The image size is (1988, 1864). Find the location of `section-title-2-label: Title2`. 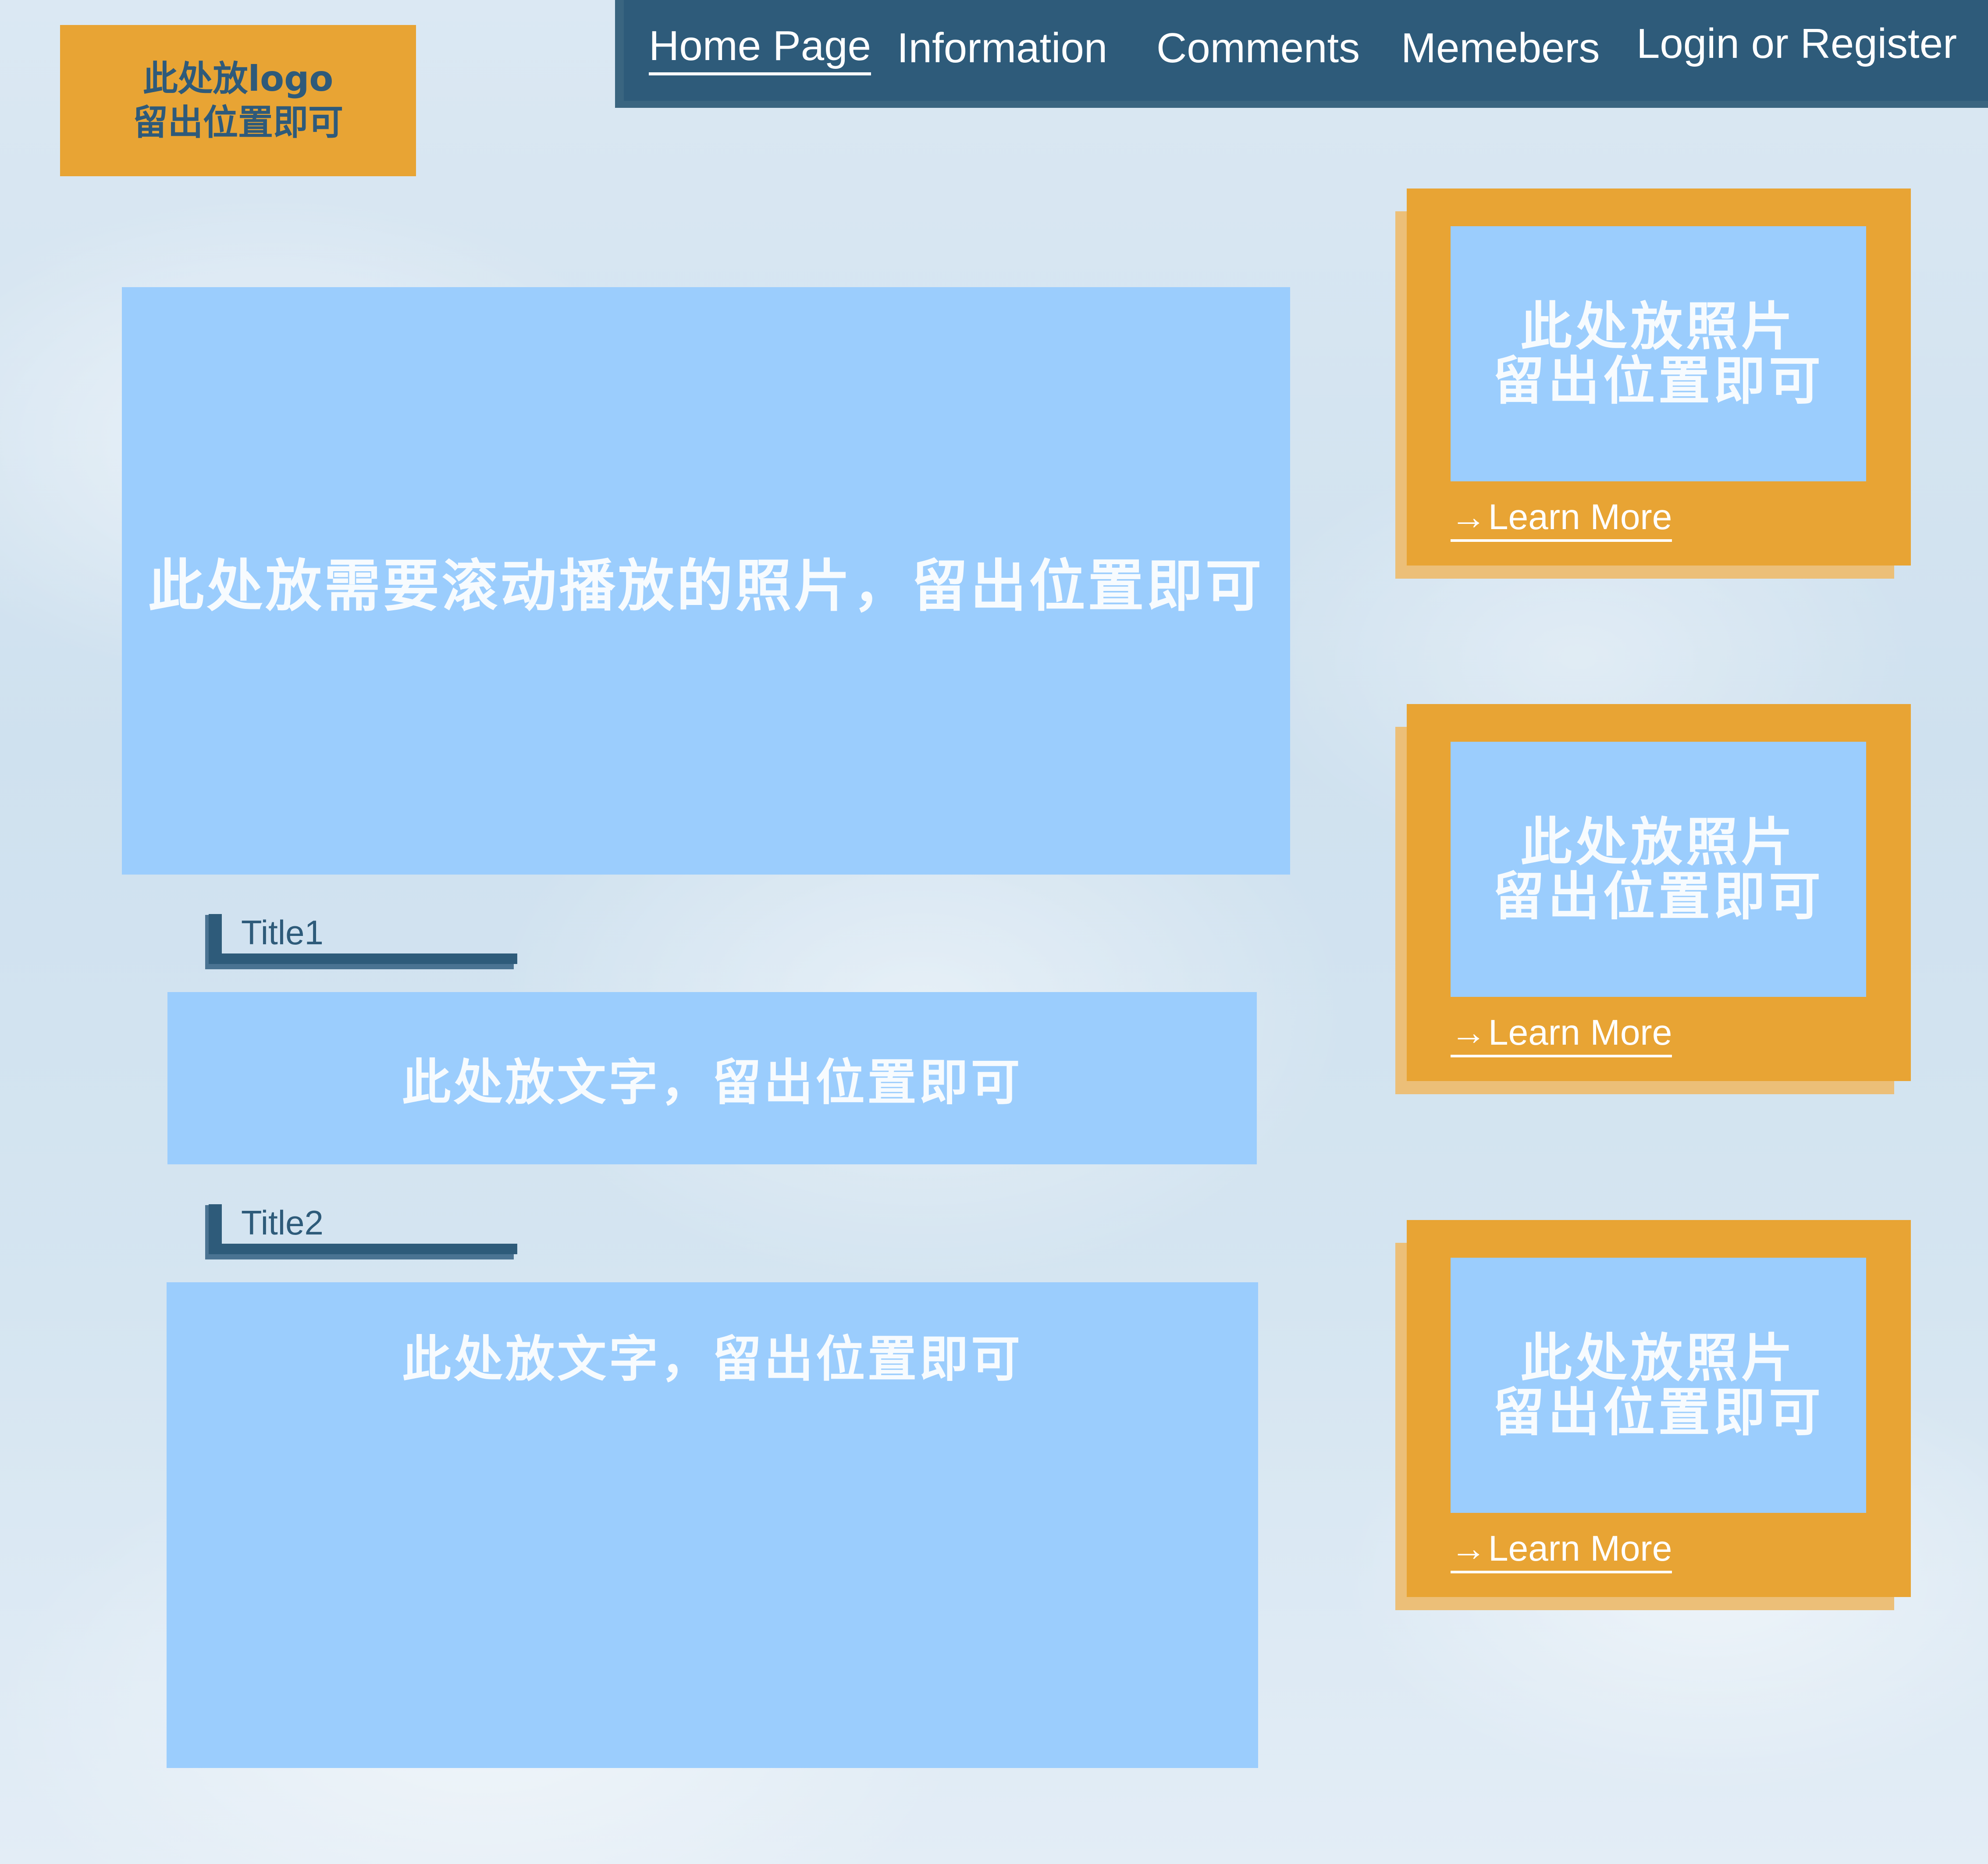

section-title-2-label: Title2 is located at coordinates (282, 1222).